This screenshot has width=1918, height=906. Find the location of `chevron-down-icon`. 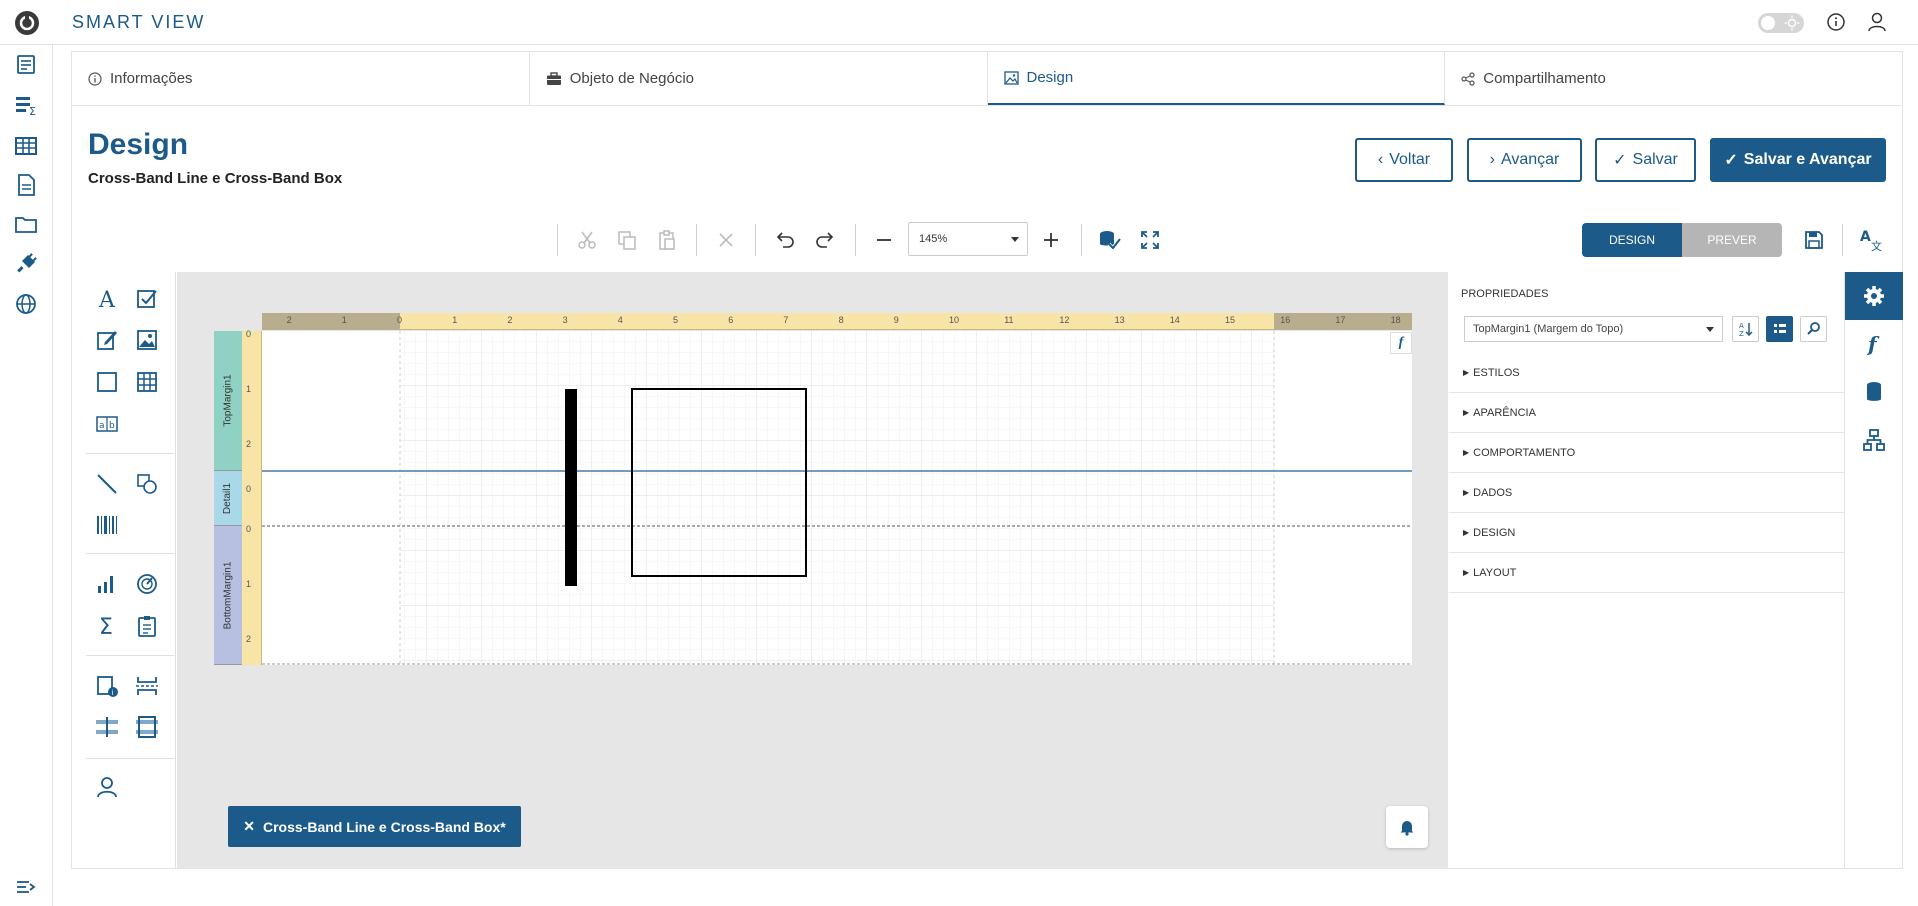

chevron-down-icon is located at coordinates (1710, 329).